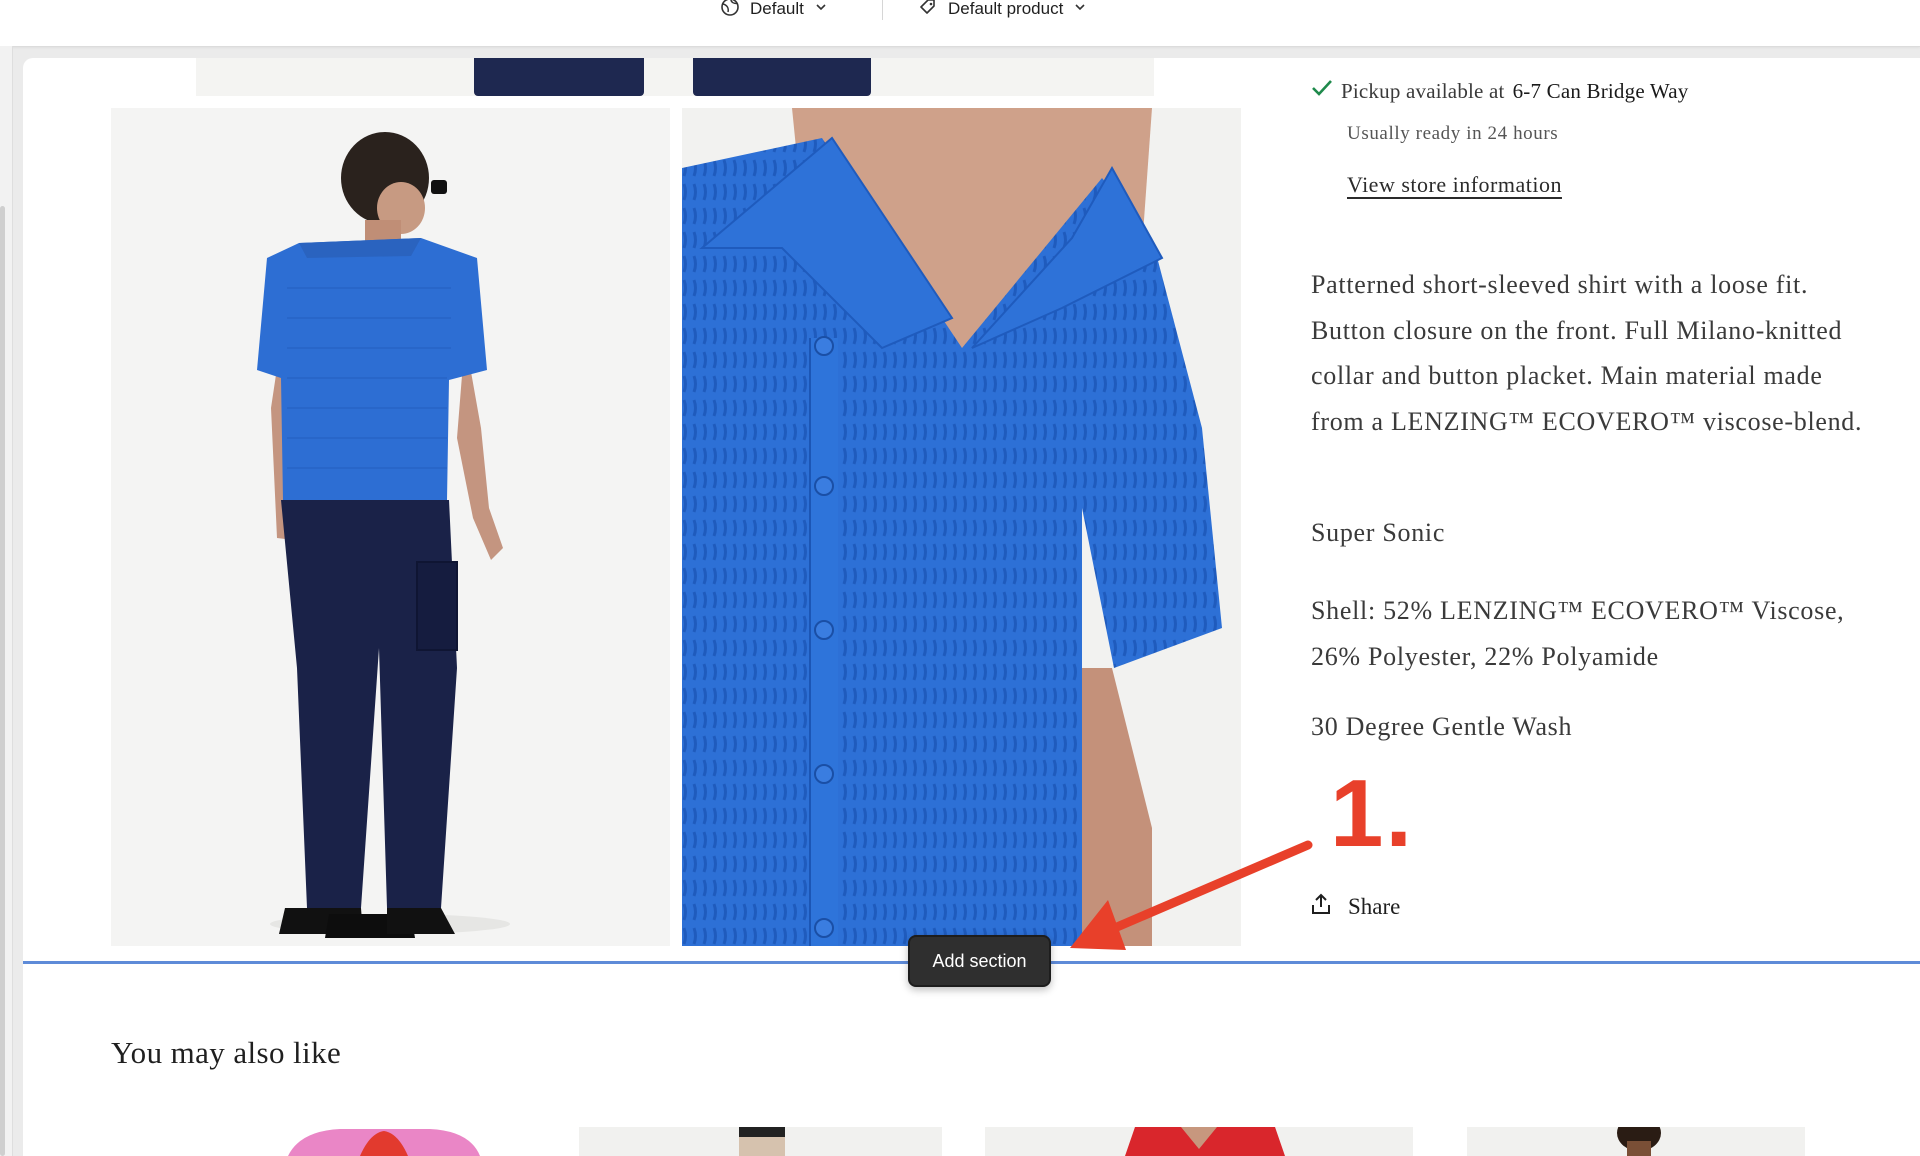  What do you see at coordinates (6, 601) in the screenshot?
I see `editor-sidebar-edge` at bounding box center [6, 601].